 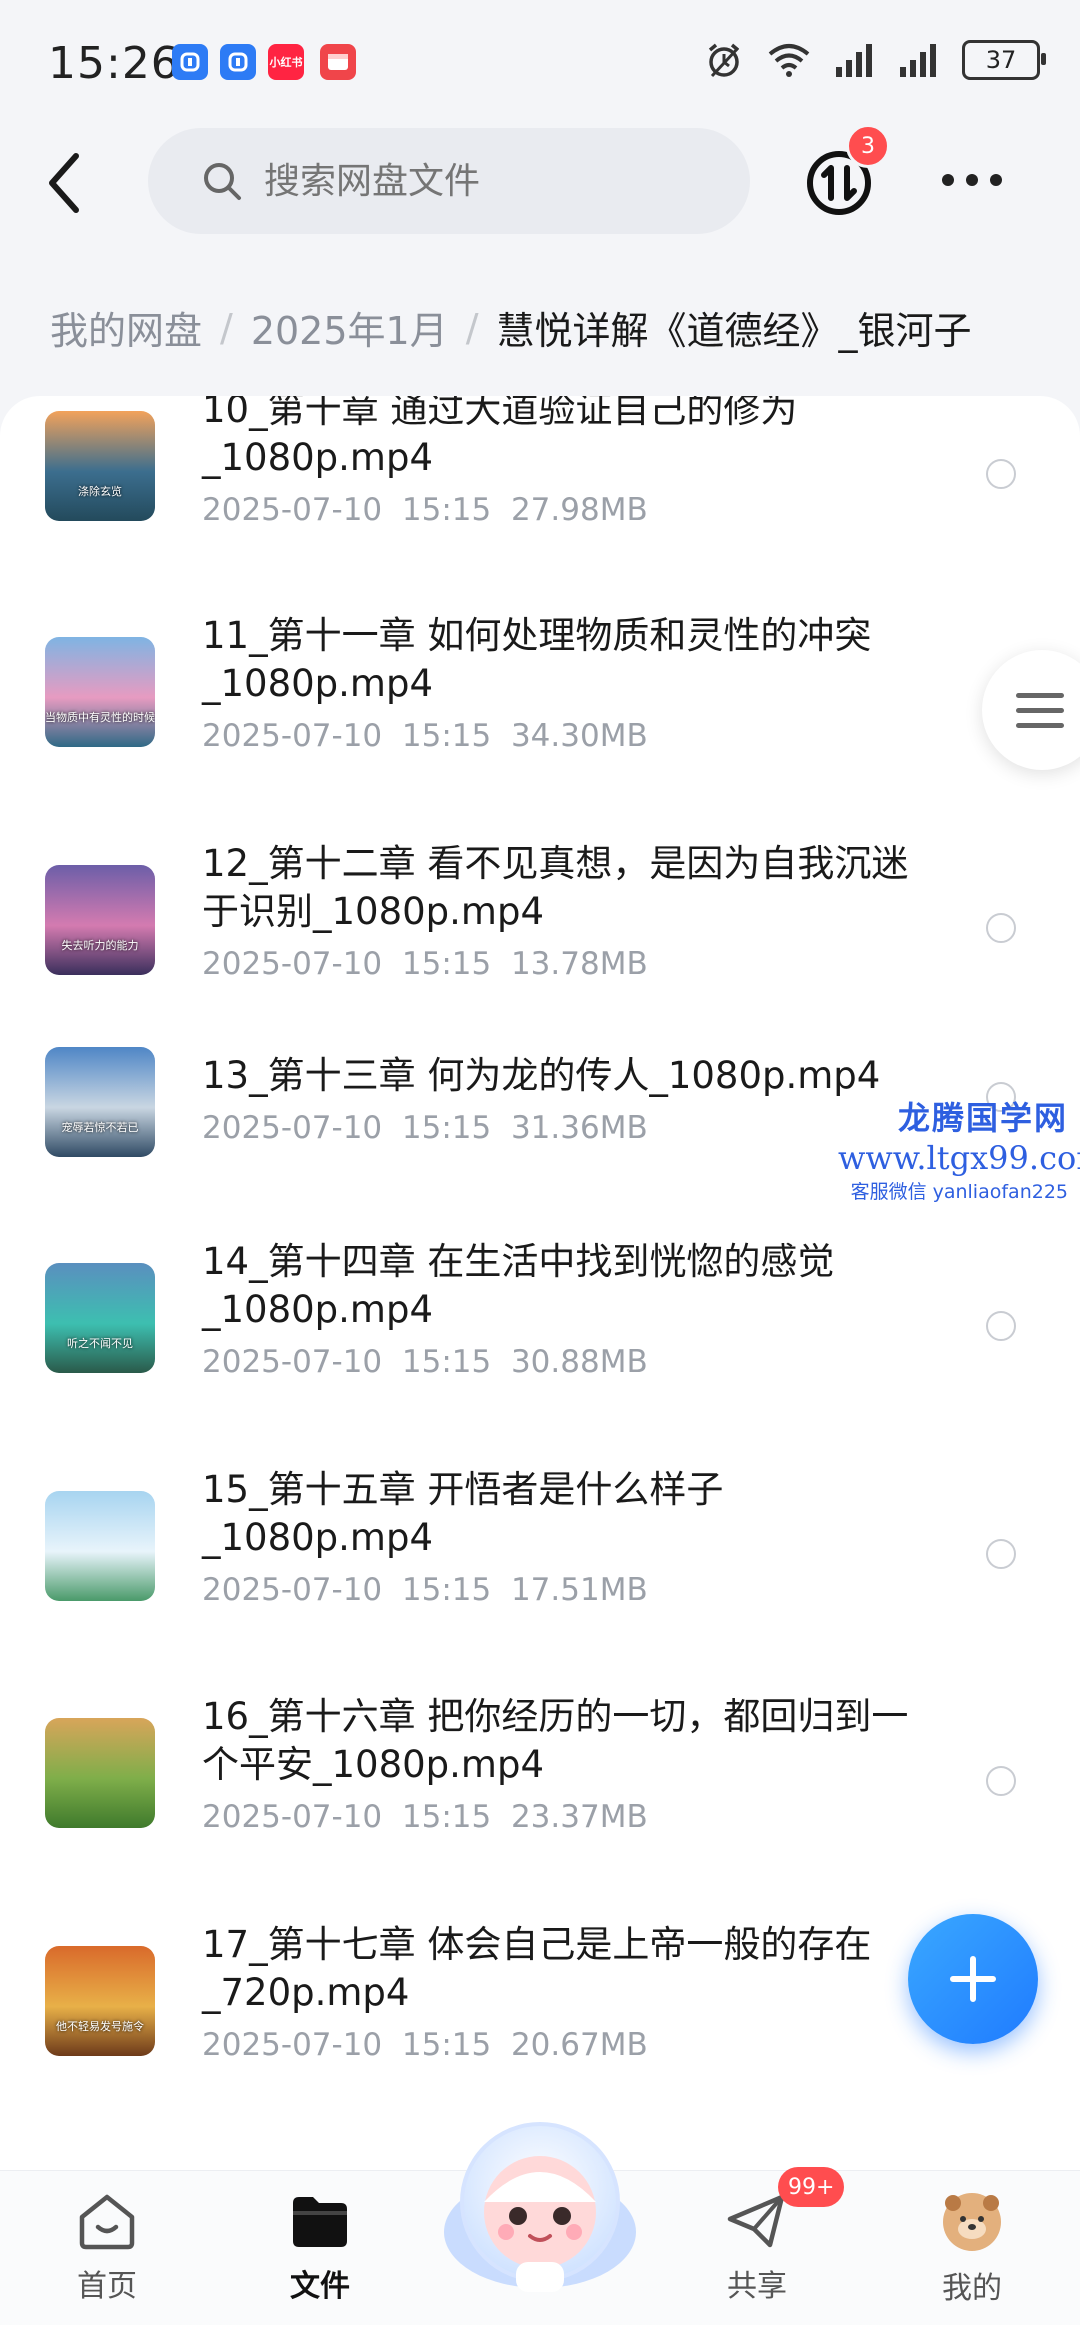 I want to click on file-meta: 2025-07-10 15:15 13.78MB, so click(x=425, y=964).